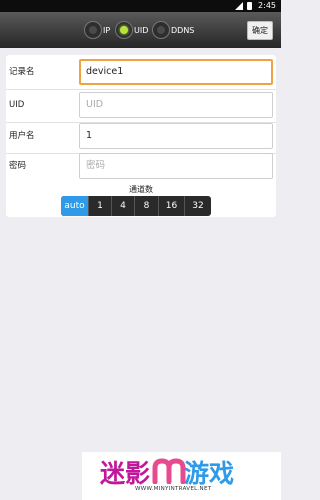  What do you see at coordinates (176, 105) in the screenshot?
I see `uid-input: UID` at bounding box center [176, 105].